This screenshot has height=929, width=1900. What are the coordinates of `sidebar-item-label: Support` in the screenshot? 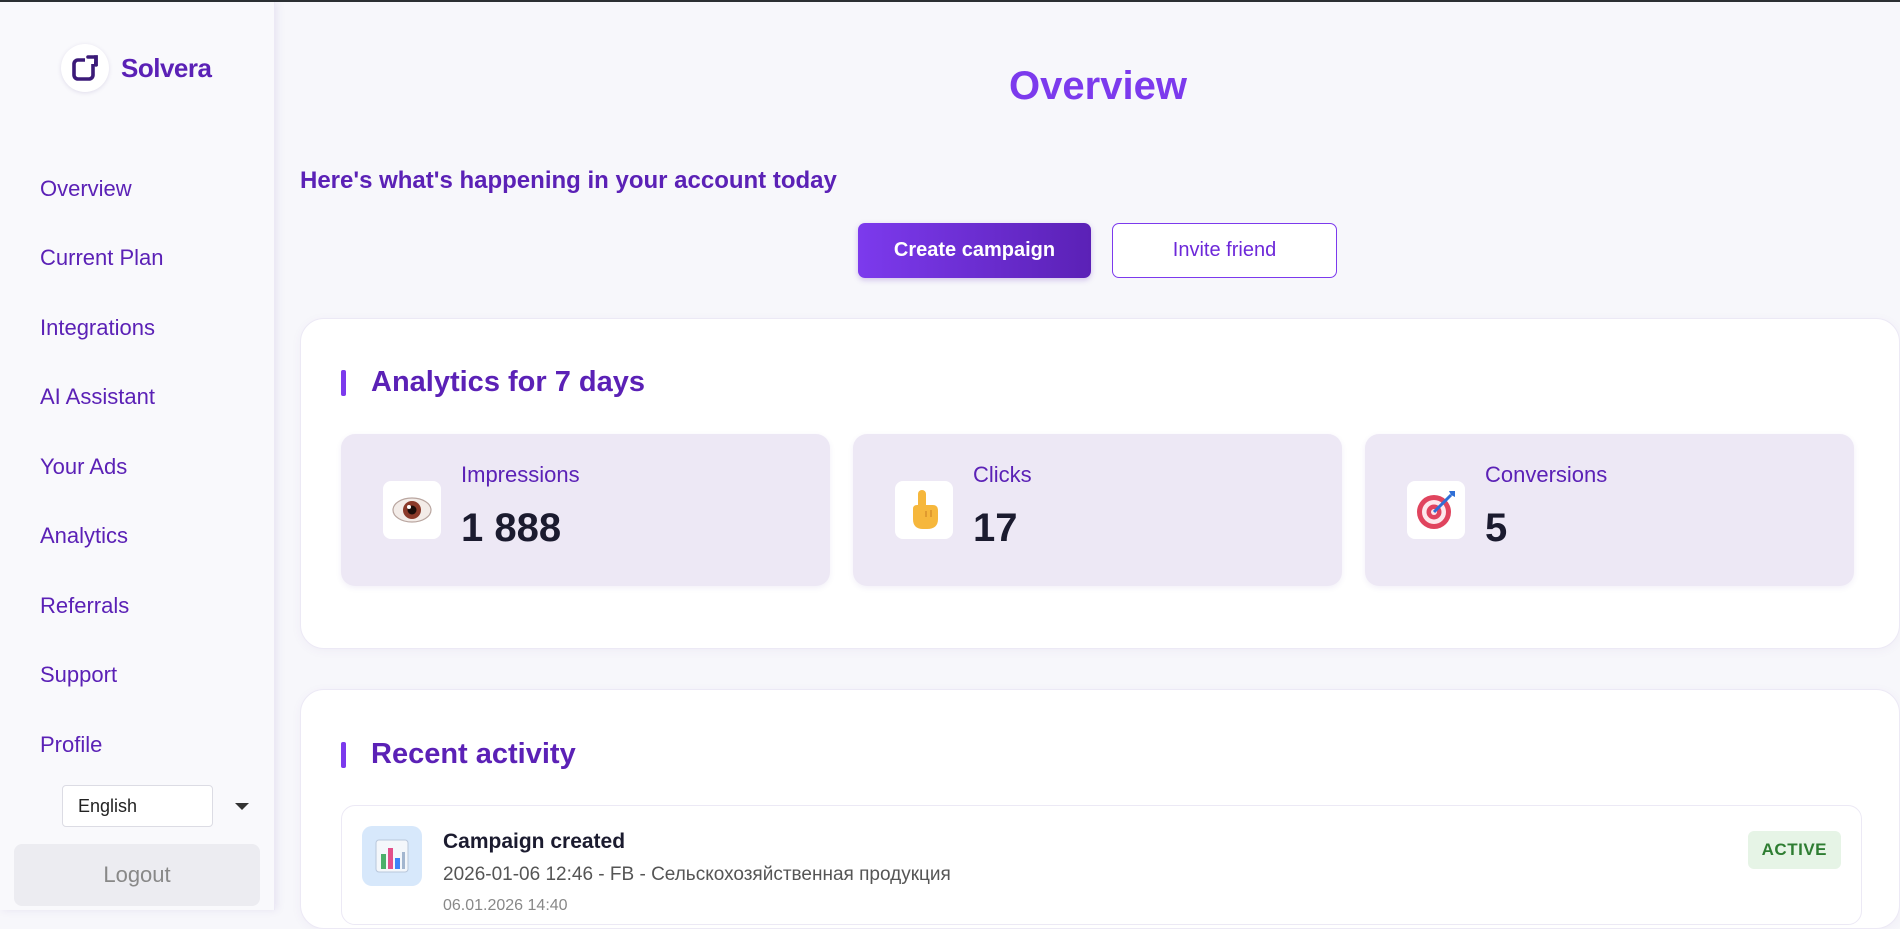 It's located at (79, 675).